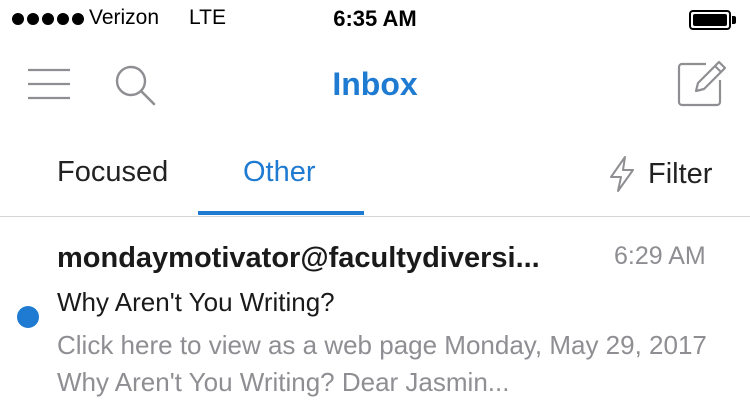 This screenshot has width=750, height=402. Describe the element at coordinates (279, 172) in the screenshot. I see `tab-other: Other` at that location.